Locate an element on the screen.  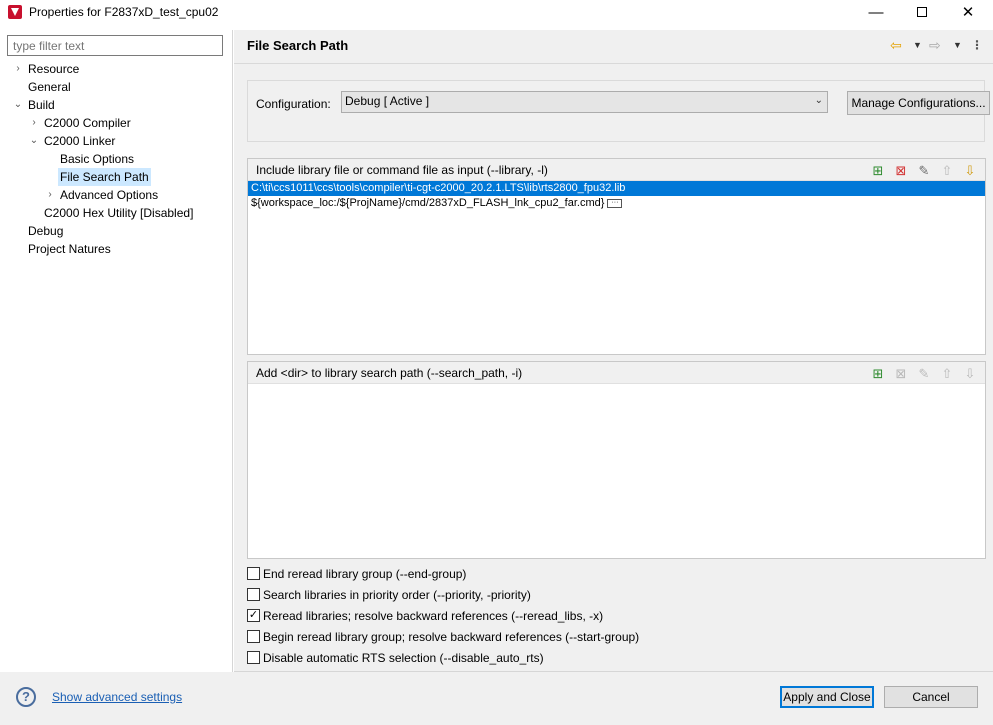
configuration-select: Debug [ Active ] ⌄ is located at coordinates (584, 102).